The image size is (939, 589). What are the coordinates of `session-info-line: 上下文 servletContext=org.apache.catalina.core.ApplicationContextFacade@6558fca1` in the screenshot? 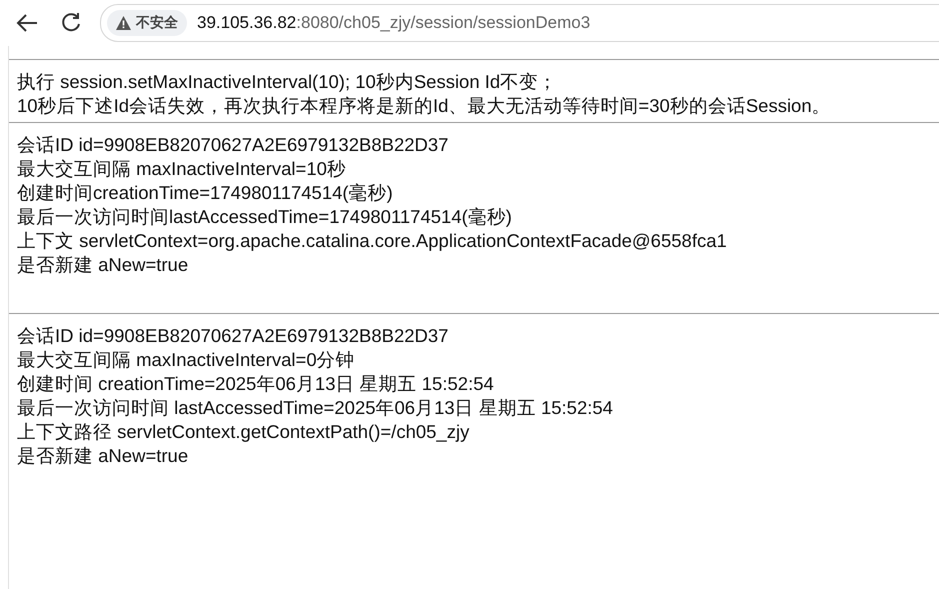 It's located at (372, 241).